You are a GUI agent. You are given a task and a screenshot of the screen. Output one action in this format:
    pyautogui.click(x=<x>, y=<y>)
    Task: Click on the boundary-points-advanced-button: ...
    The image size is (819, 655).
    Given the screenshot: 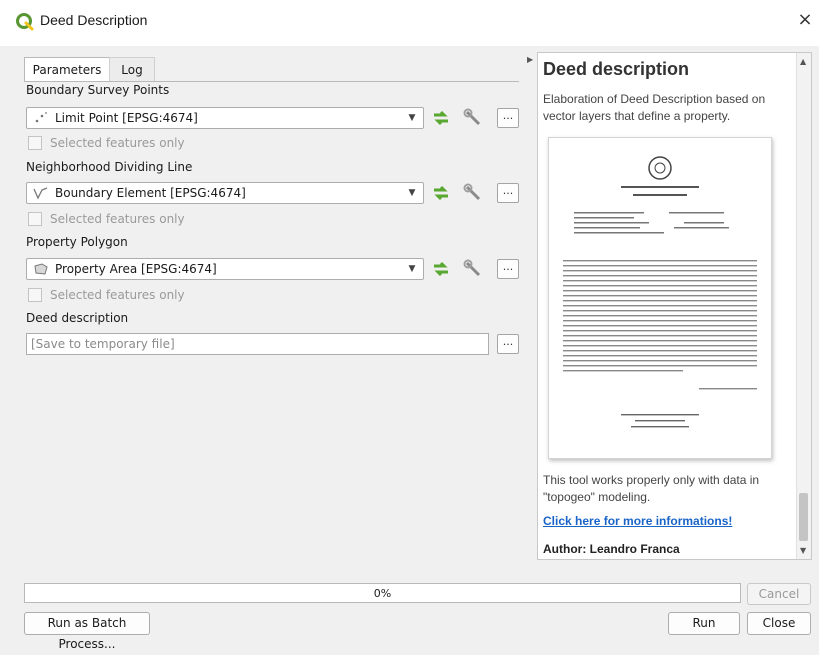 What is the action you would take?
    pyautogui.click(x=508, y=118)
    